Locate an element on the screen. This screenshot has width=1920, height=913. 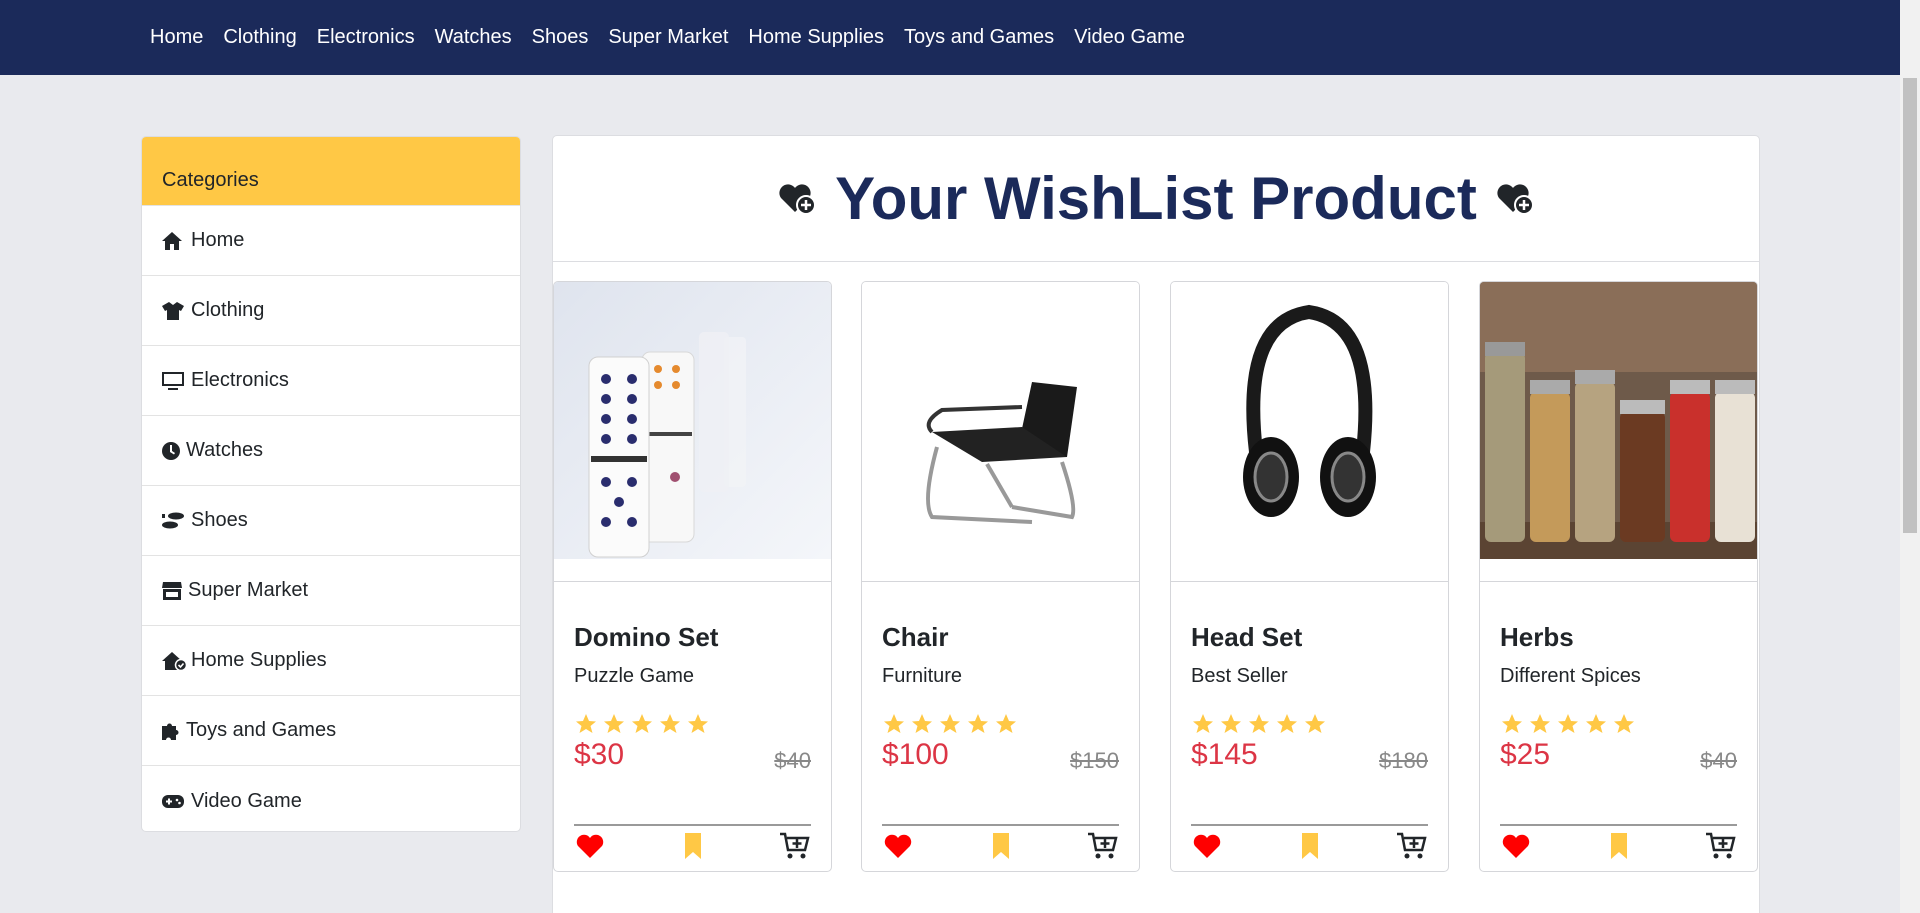
house-check-icon is located at coordinates (174, 661).